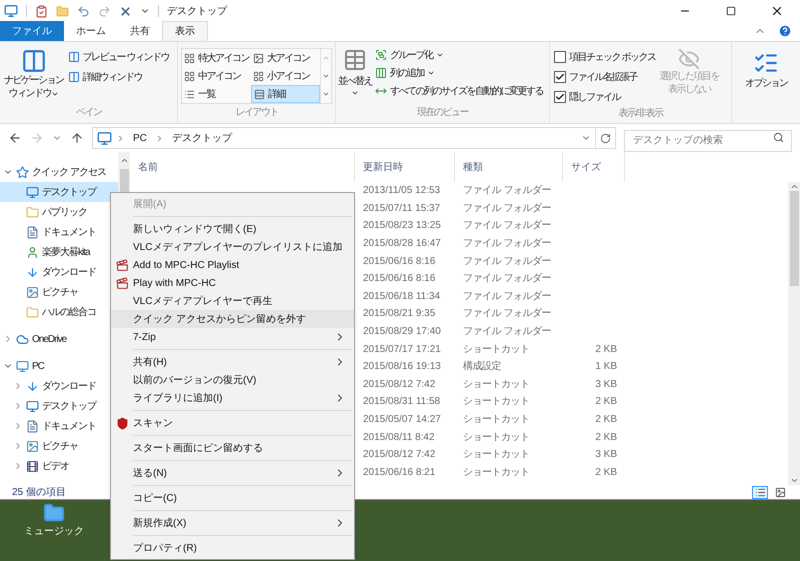  Describe the element at coordinates (399, 454) in the screenshot. I see `date-cell: 2015/08/12 7:42` at that location.